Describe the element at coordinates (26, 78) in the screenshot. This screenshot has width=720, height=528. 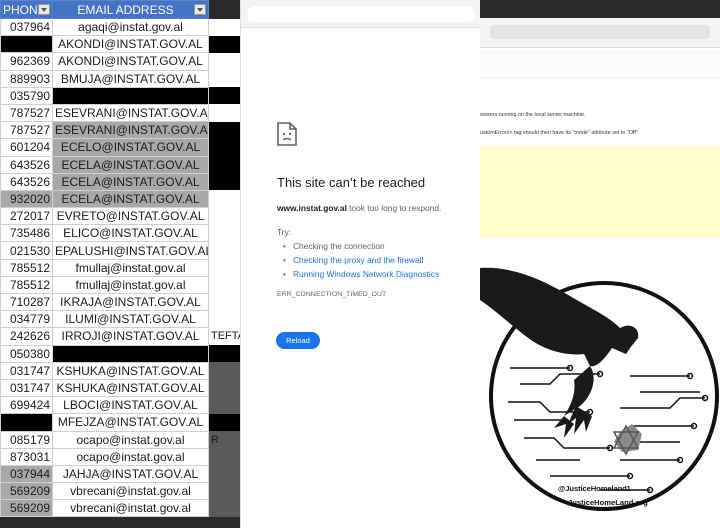
I see `phone-cell: 889903` at that location.